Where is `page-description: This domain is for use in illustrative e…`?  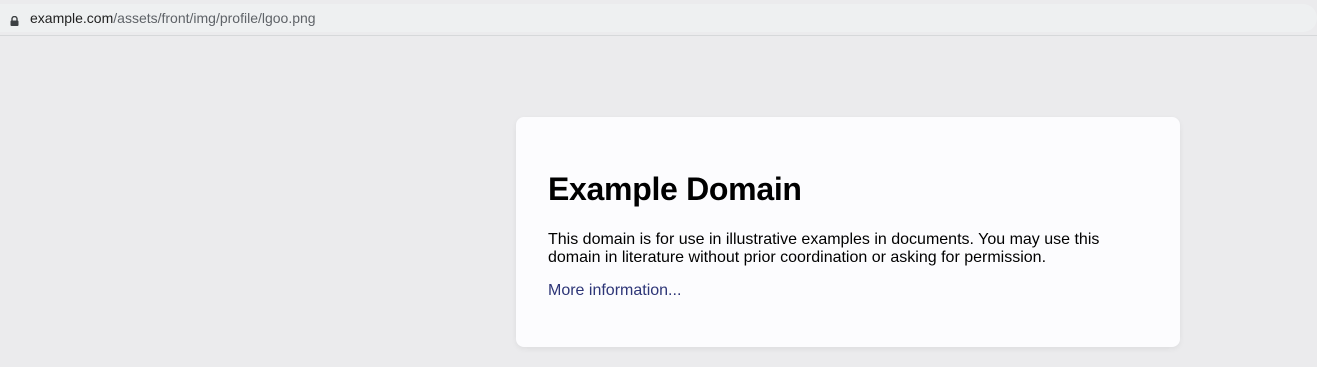
page-description: This domain is for use in illustrative e… is located at coordinates (824, 248).